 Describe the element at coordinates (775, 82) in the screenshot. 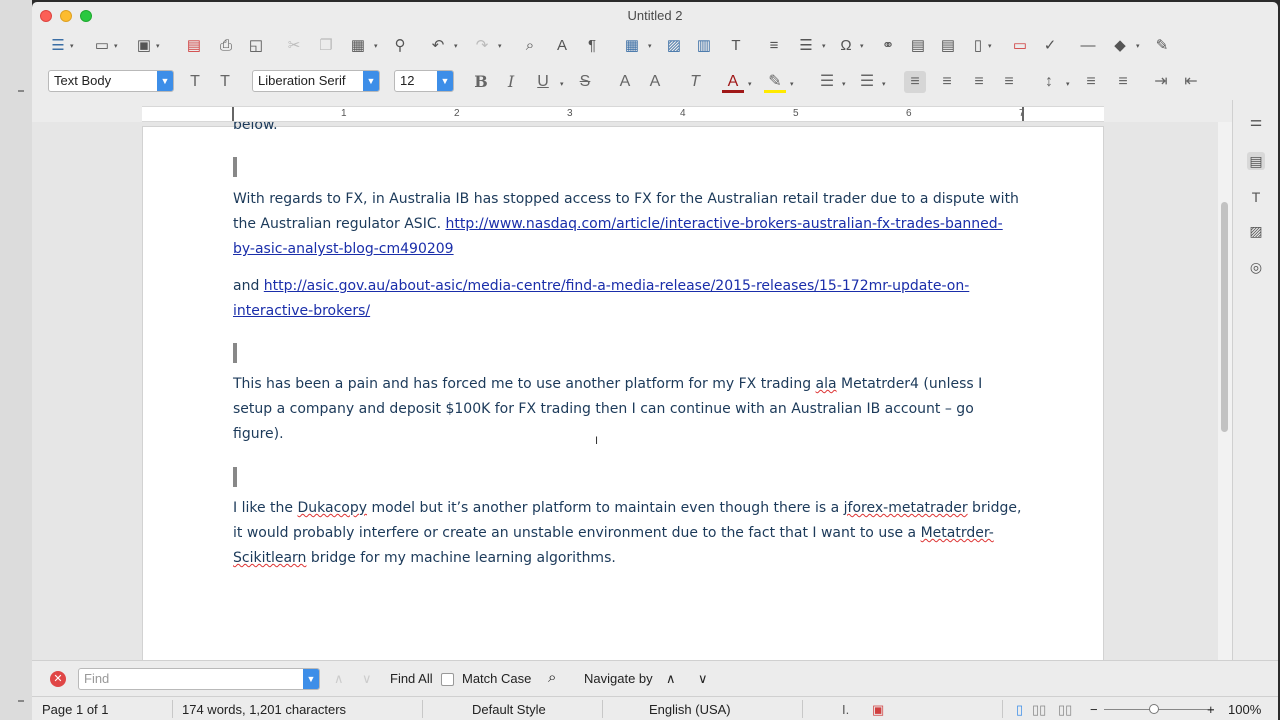

I see `highlight-color-icon: ✎` at that location.